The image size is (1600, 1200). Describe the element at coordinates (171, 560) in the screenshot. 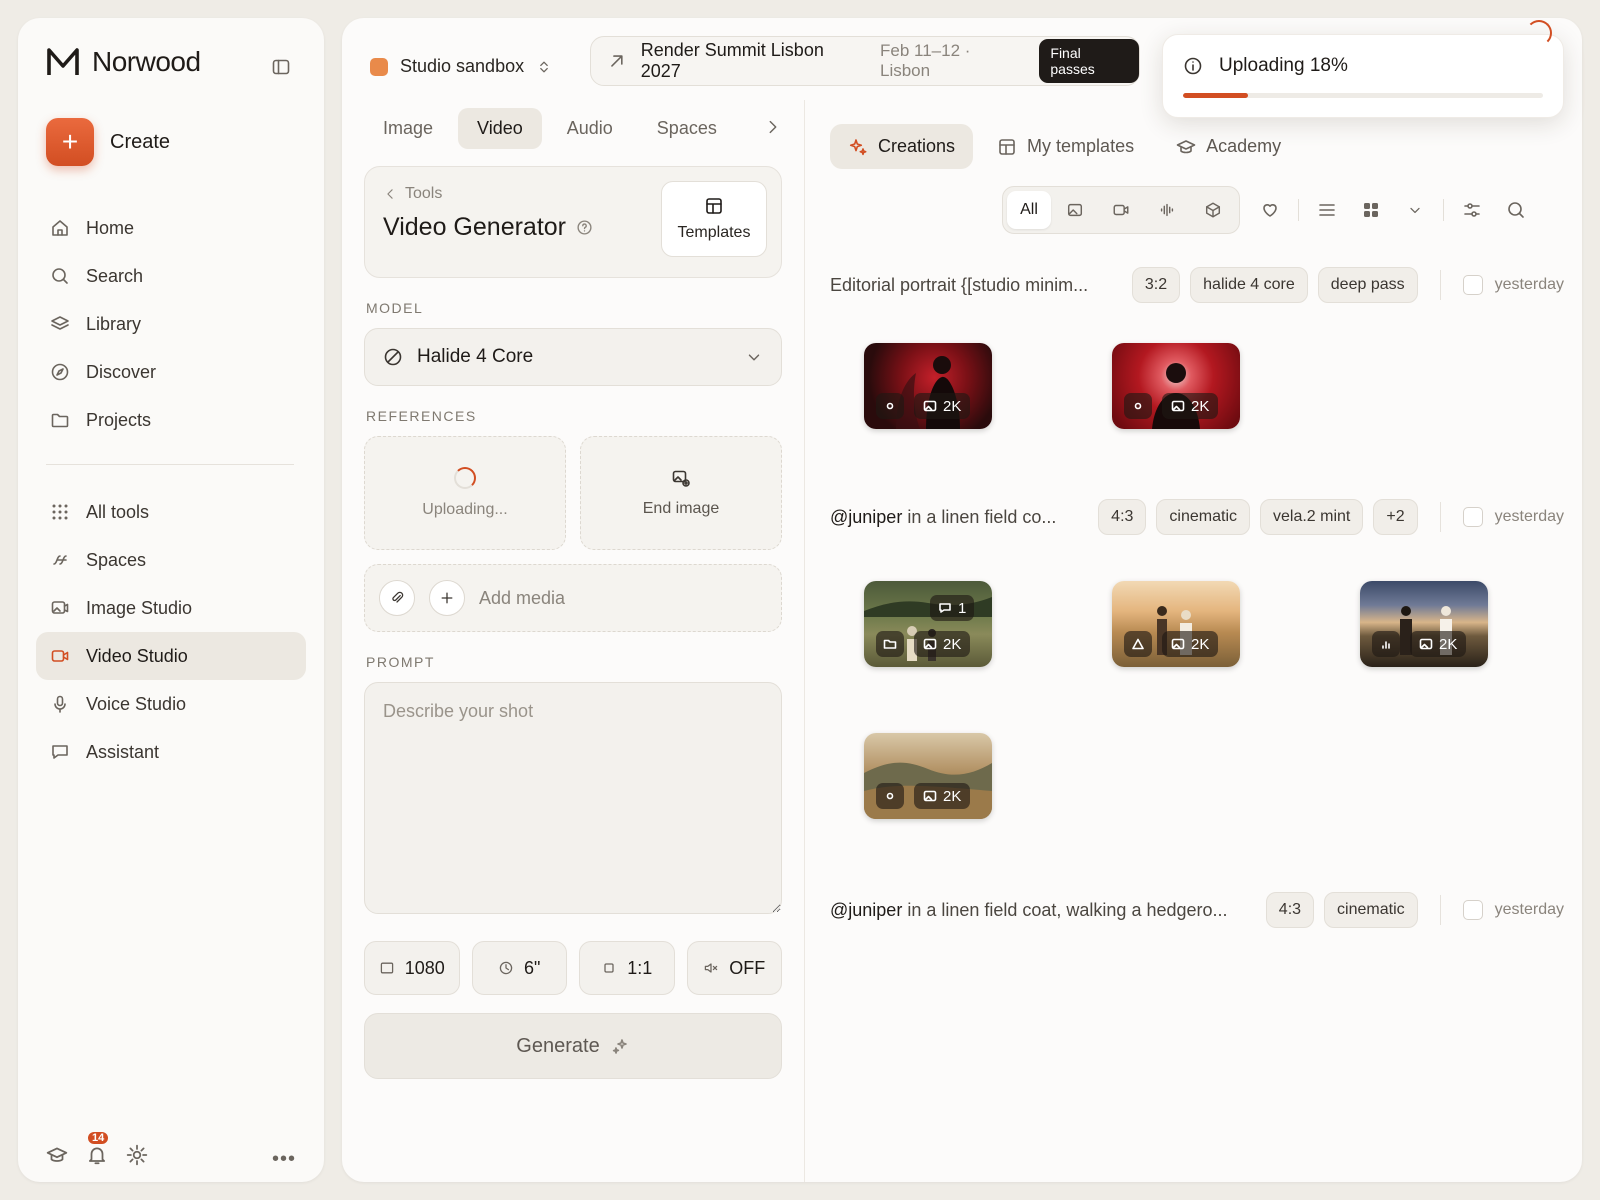

I see `sidebar-item-spaces: Spaces` at that location.